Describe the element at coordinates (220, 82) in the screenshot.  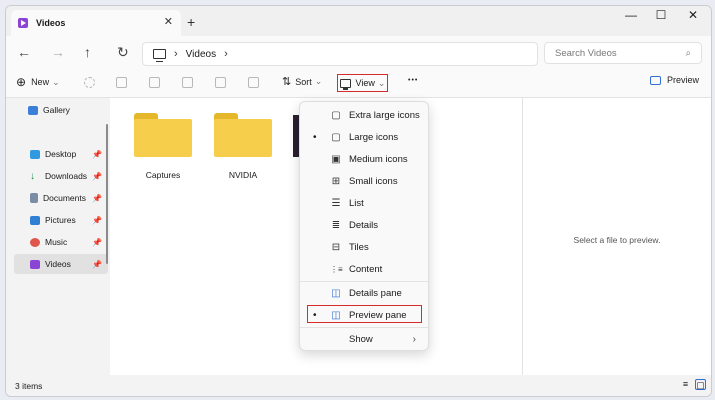
I see `share-icon` at that location.